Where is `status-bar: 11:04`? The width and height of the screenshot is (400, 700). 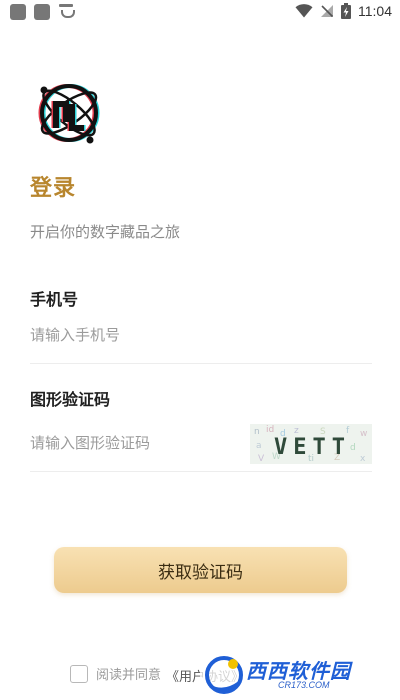
status-bar: 11:04 is located at coordinates (200, 13).